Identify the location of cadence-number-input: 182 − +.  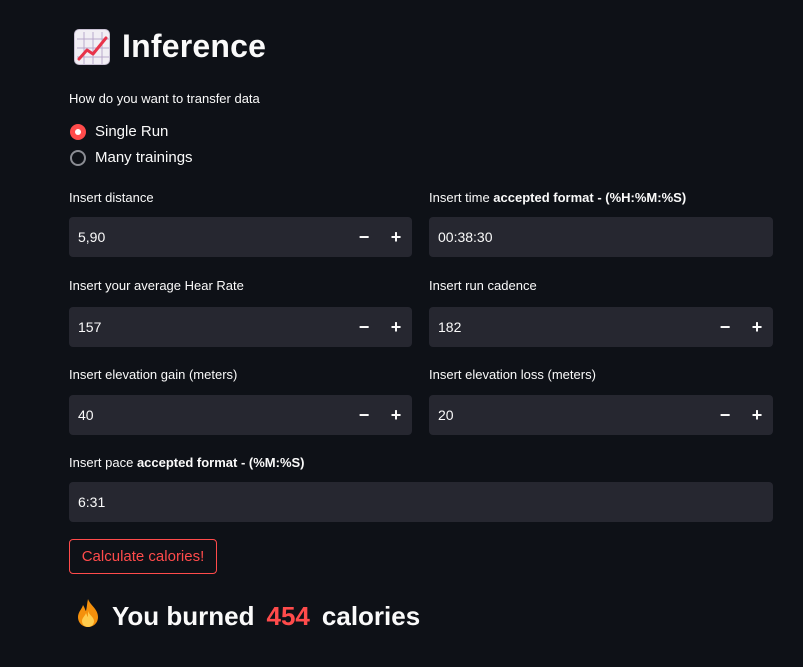
(601, 327).